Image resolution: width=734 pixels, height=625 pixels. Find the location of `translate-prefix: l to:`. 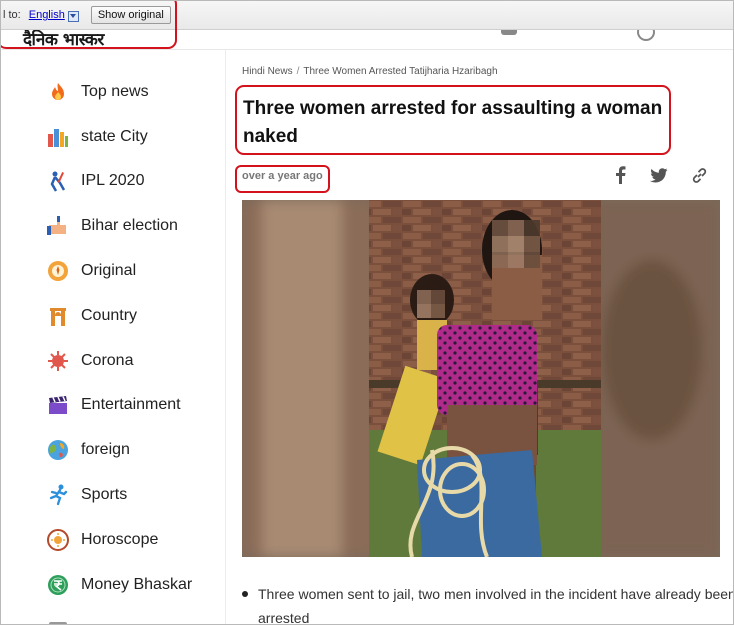

translate-prefix: l to: is located at coordinates (12, 15).